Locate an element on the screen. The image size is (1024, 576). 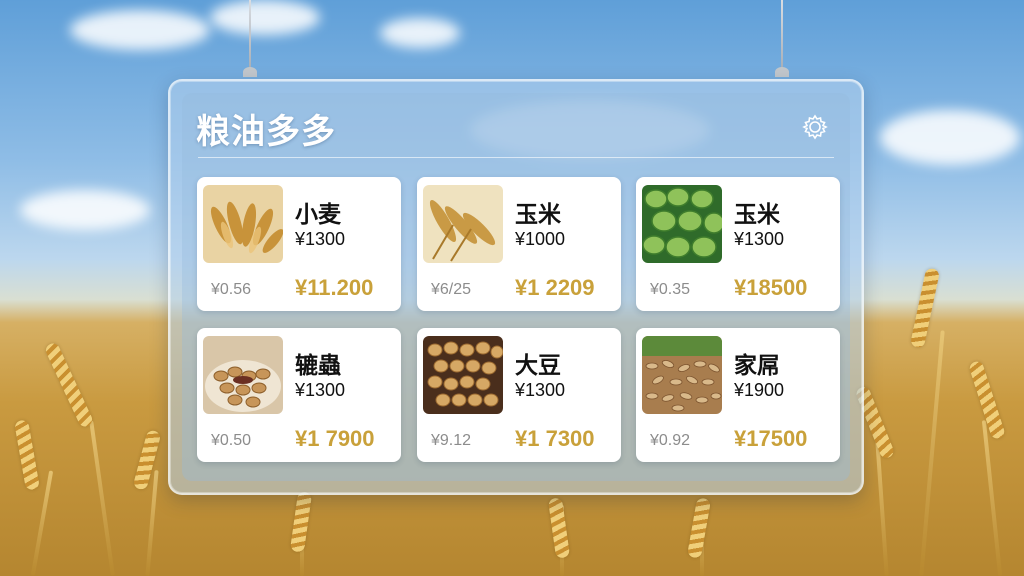
green-vegetables-image is located at coordinates (682, 224).